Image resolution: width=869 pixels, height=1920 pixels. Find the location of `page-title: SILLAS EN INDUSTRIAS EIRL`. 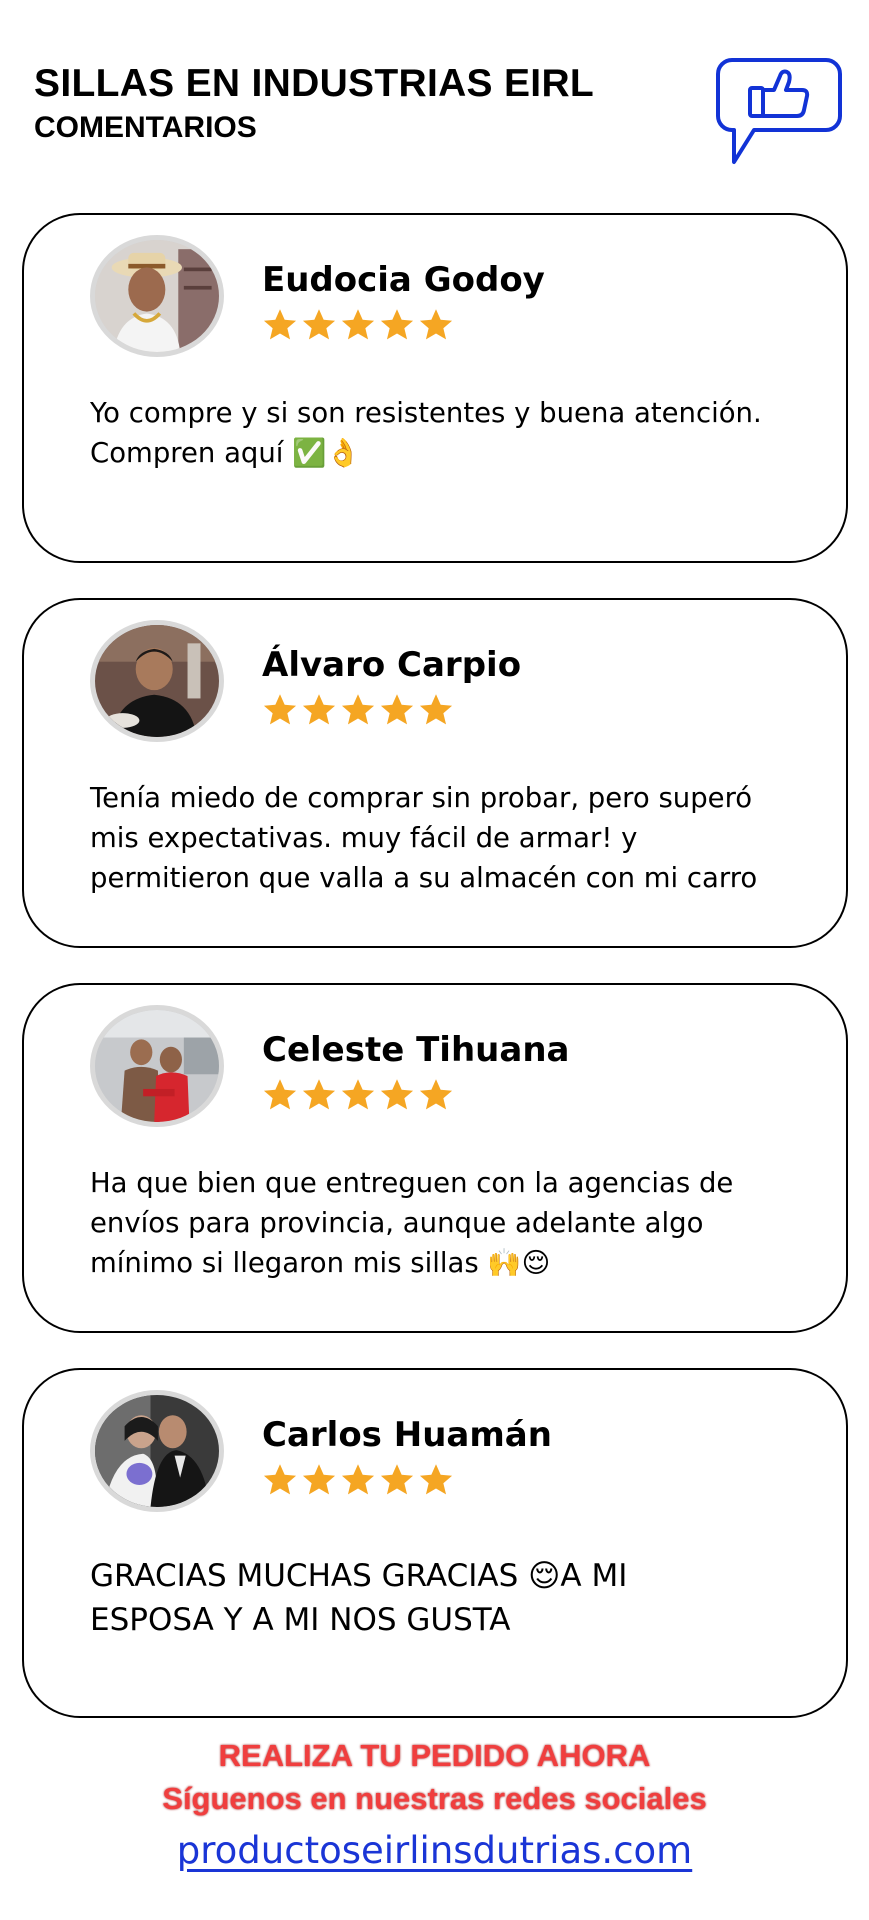

page-title: SILLAS EN INDUSTRIAS EIRL is located at coordinates (314, 83).